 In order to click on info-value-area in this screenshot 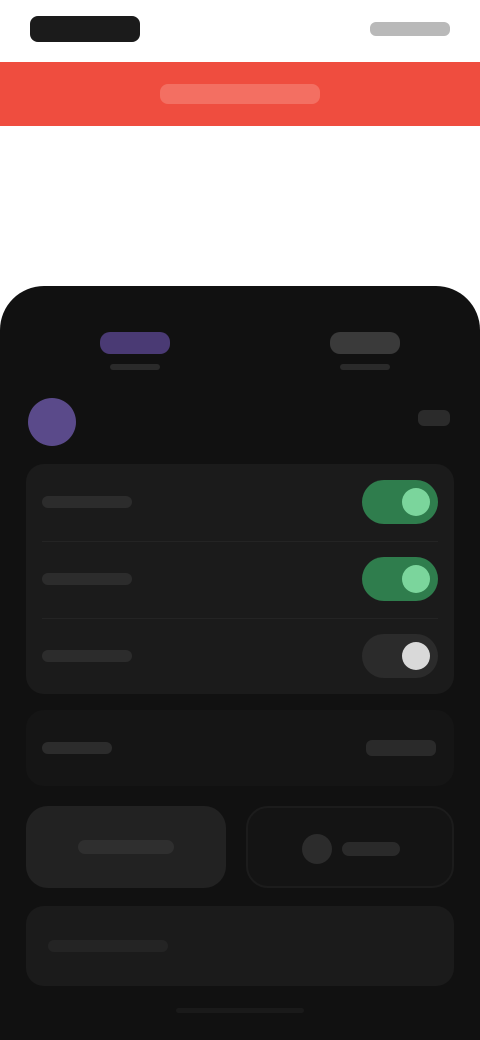, I will do `click(401, 748)`.